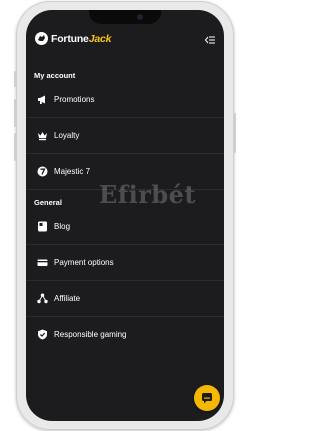 The width and height of the screenshot is (320, 431). Describe the element at coordinates (125, 136) in the screenshot. I see `menu-item-loyalty: Loyalty` at that location.